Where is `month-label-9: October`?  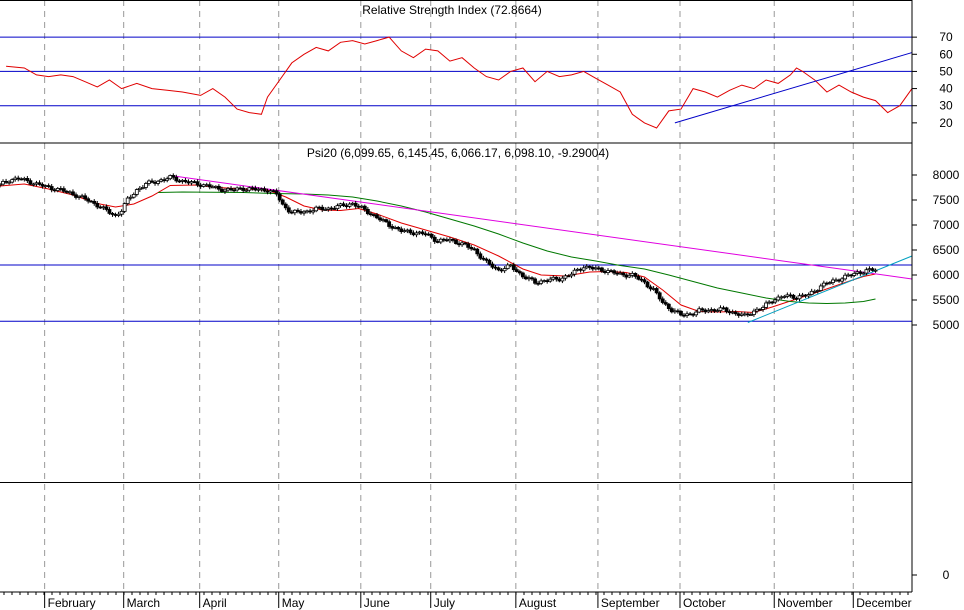
month-label-9: October is located at coordinates (704, 603).